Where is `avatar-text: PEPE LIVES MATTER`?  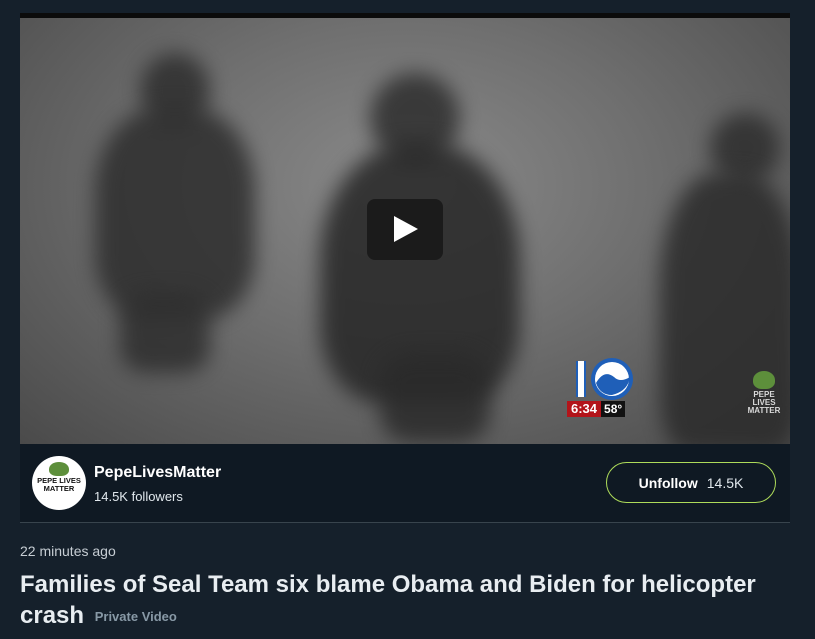 avatar-text: PEPE LIVES MATTER is located at coordinates (59, 484).